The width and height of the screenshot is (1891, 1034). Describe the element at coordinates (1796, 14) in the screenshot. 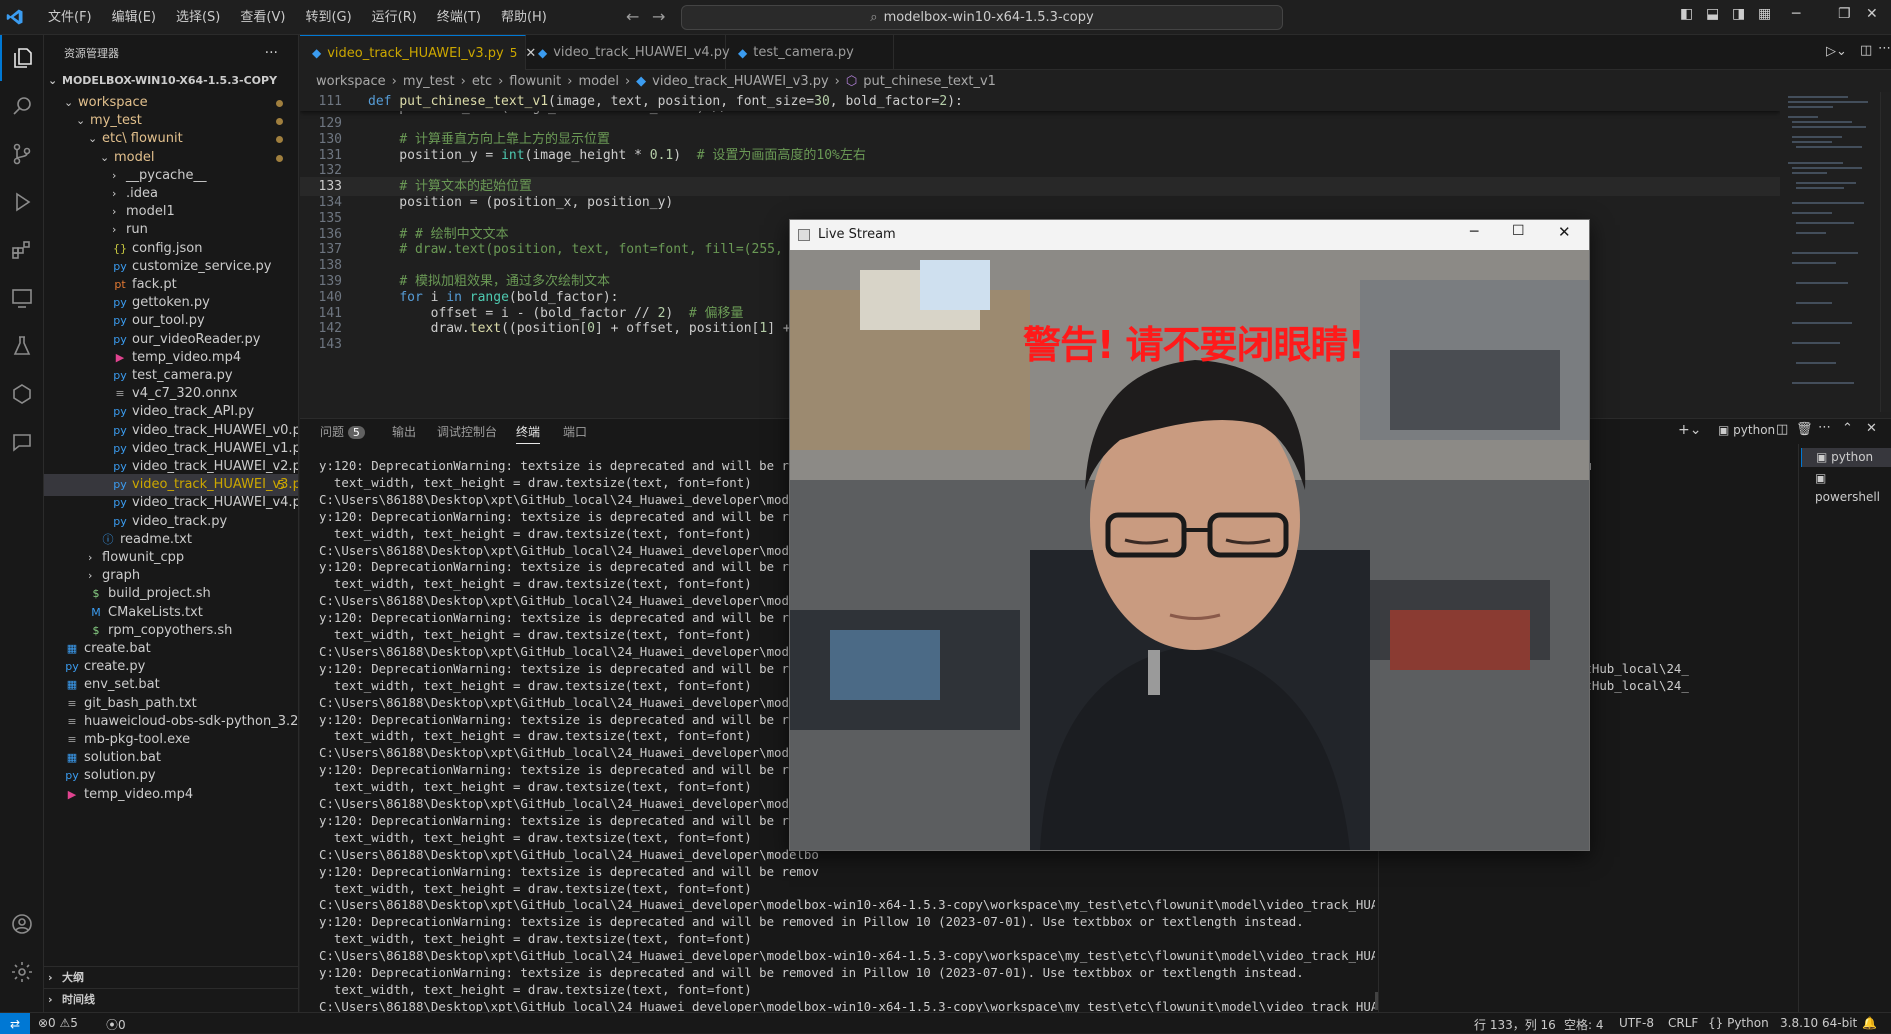

I see `minimize-icon: ─` at that location.